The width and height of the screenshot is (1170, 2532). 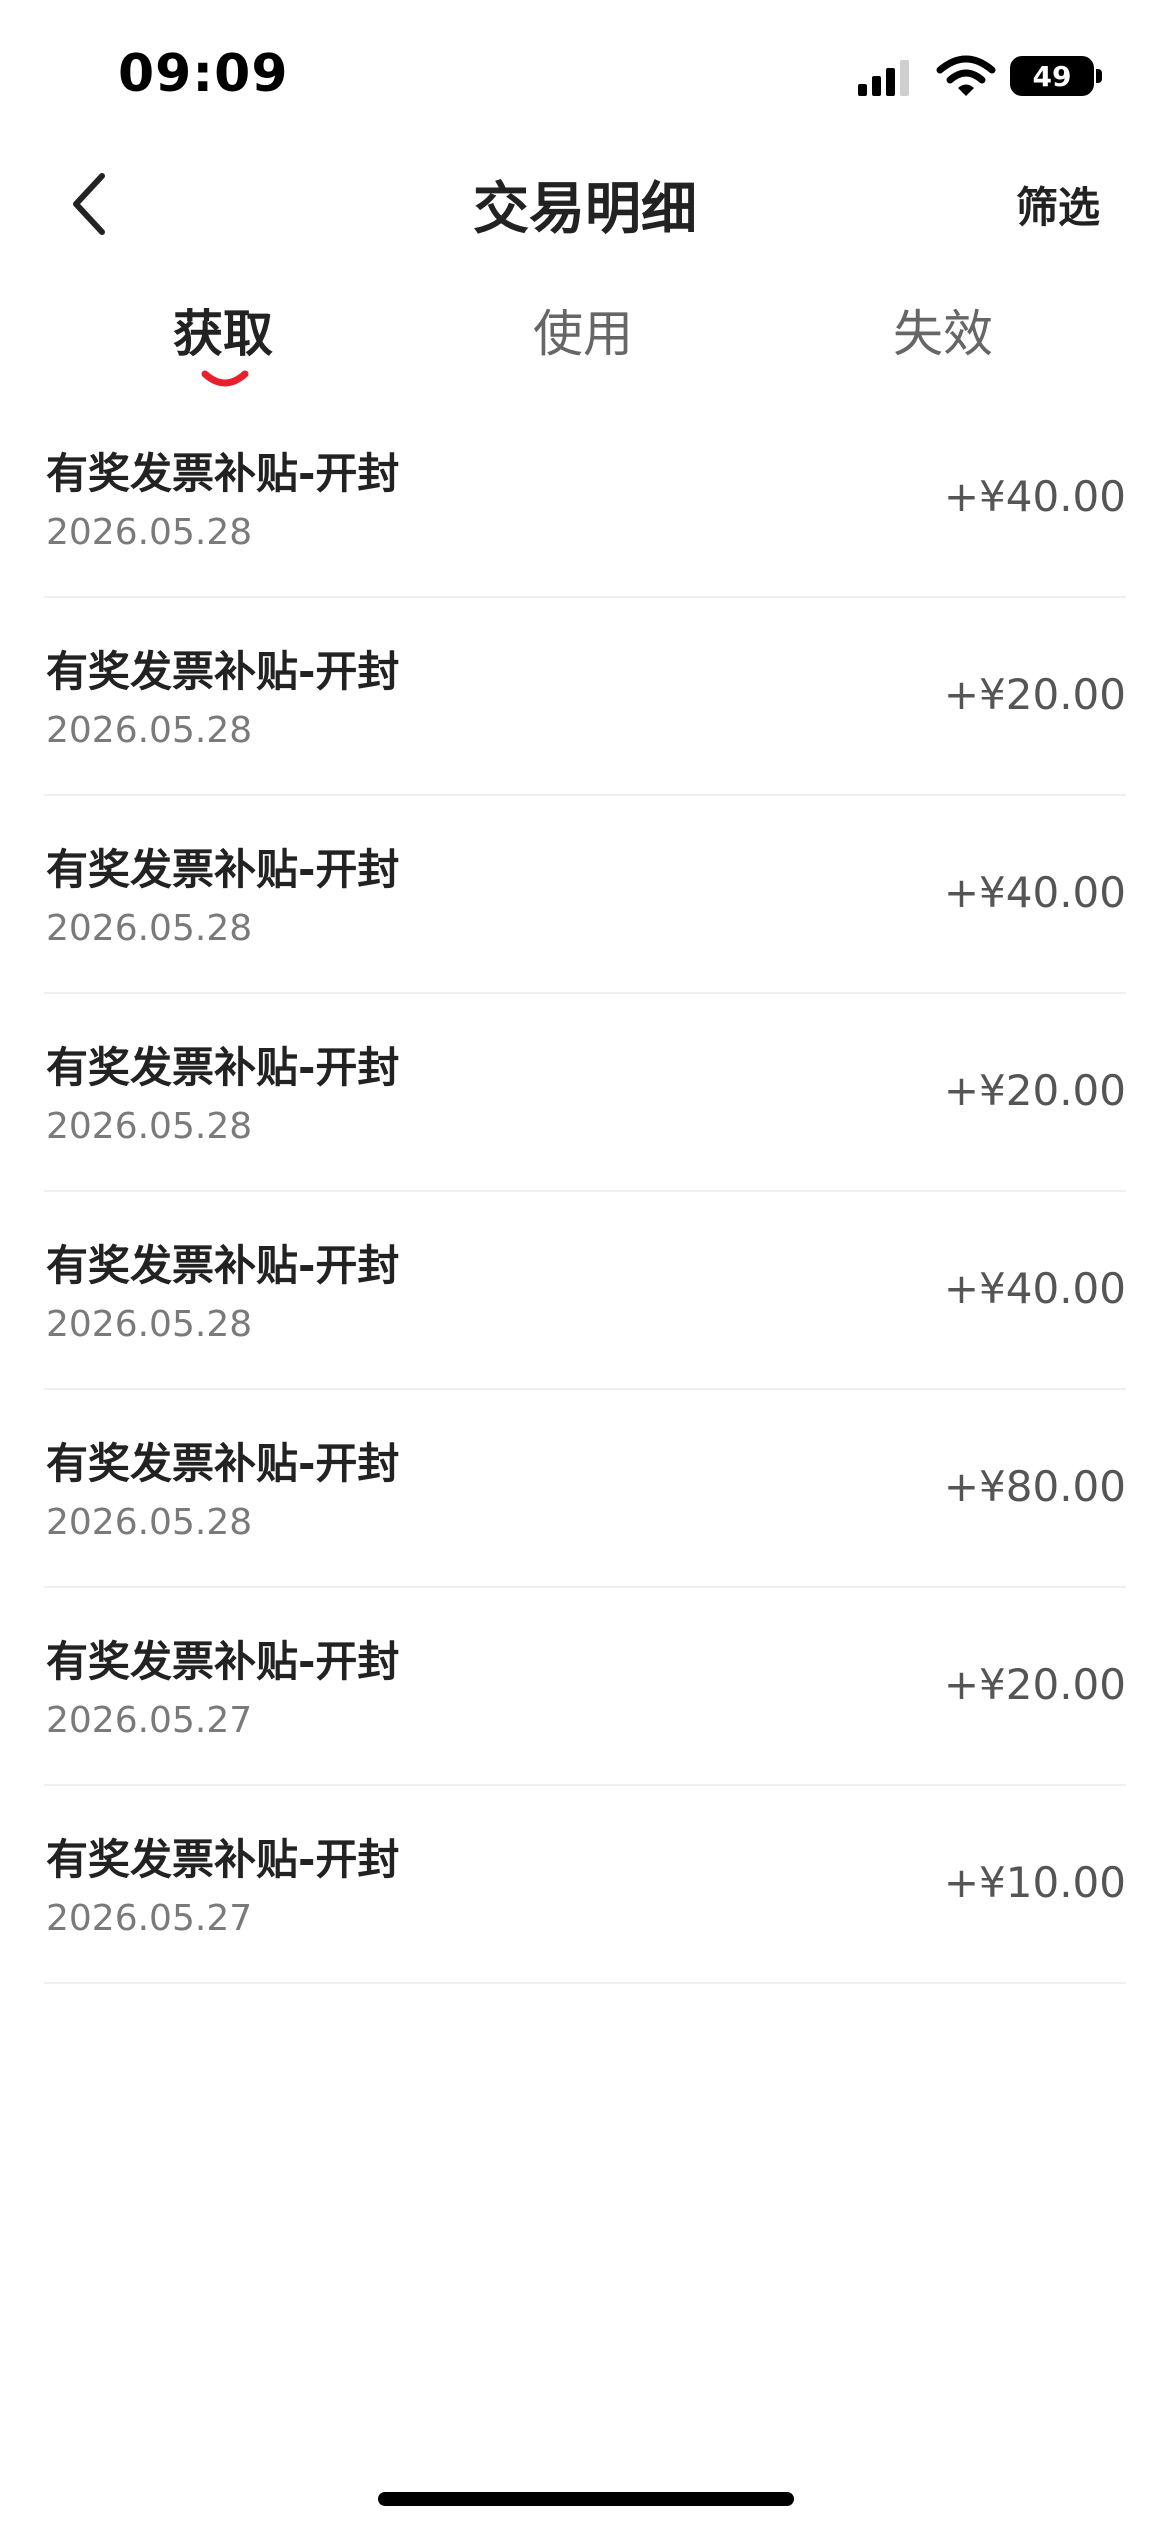 What do you see at coordinates (1099, 76) in the screenshot?
I see `battery-cap` at bounding box center [1099, 76].